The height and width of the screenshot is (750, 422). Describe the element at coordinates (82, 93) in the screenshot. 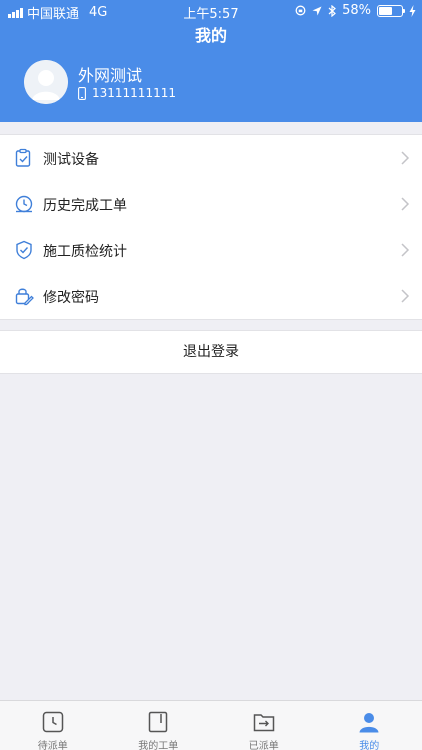

I see `phone-icon` at that location.